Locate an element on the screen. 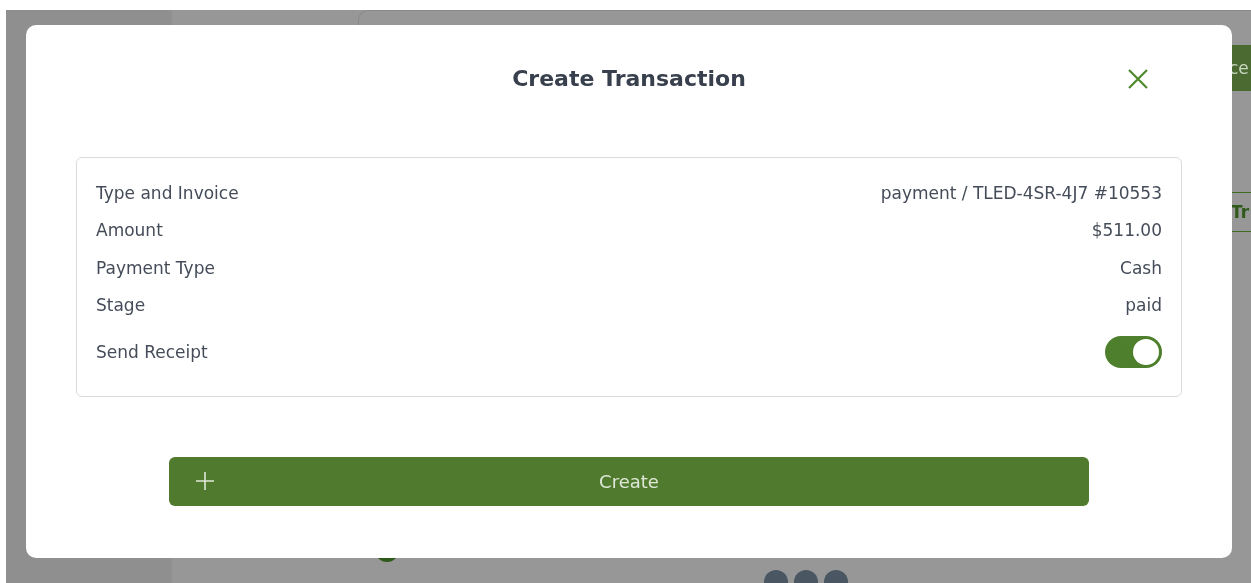  toggle-switch is located at coordinates (1133, 352).